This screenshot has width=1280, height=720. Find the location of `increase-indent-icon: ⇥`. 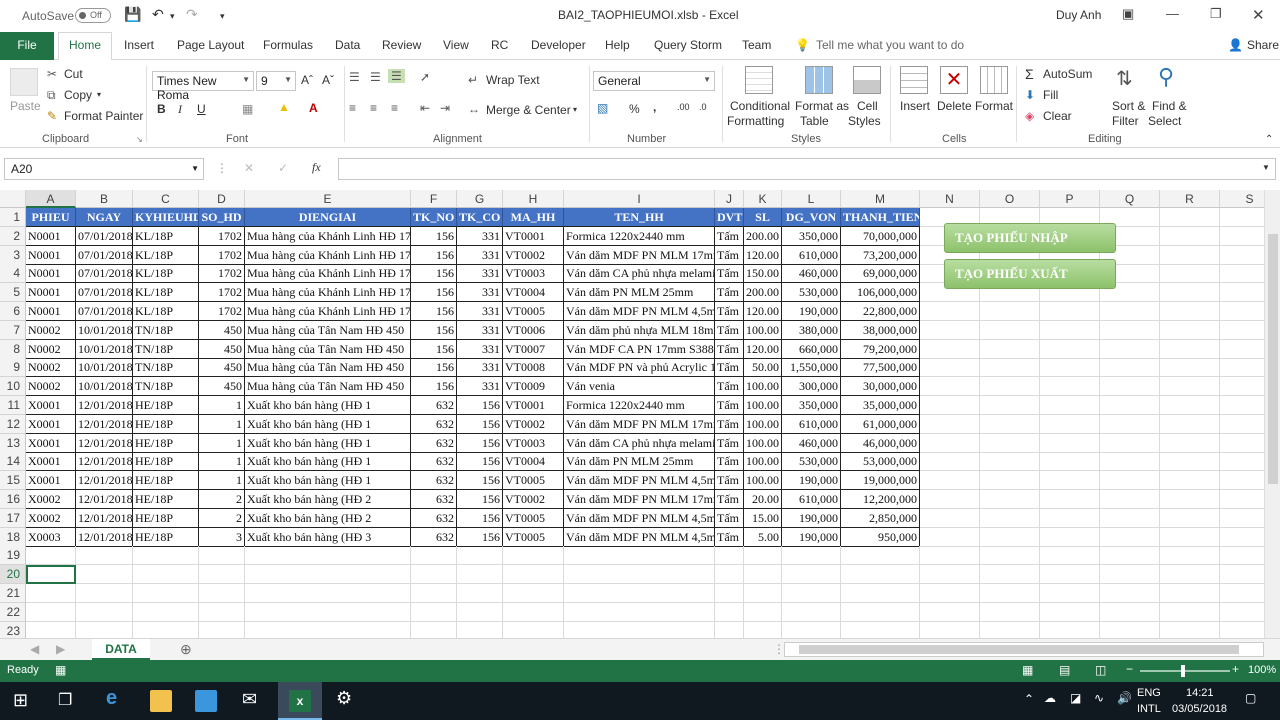

increase-indent-icon: ⇥ is located at coordinates (445, 108).